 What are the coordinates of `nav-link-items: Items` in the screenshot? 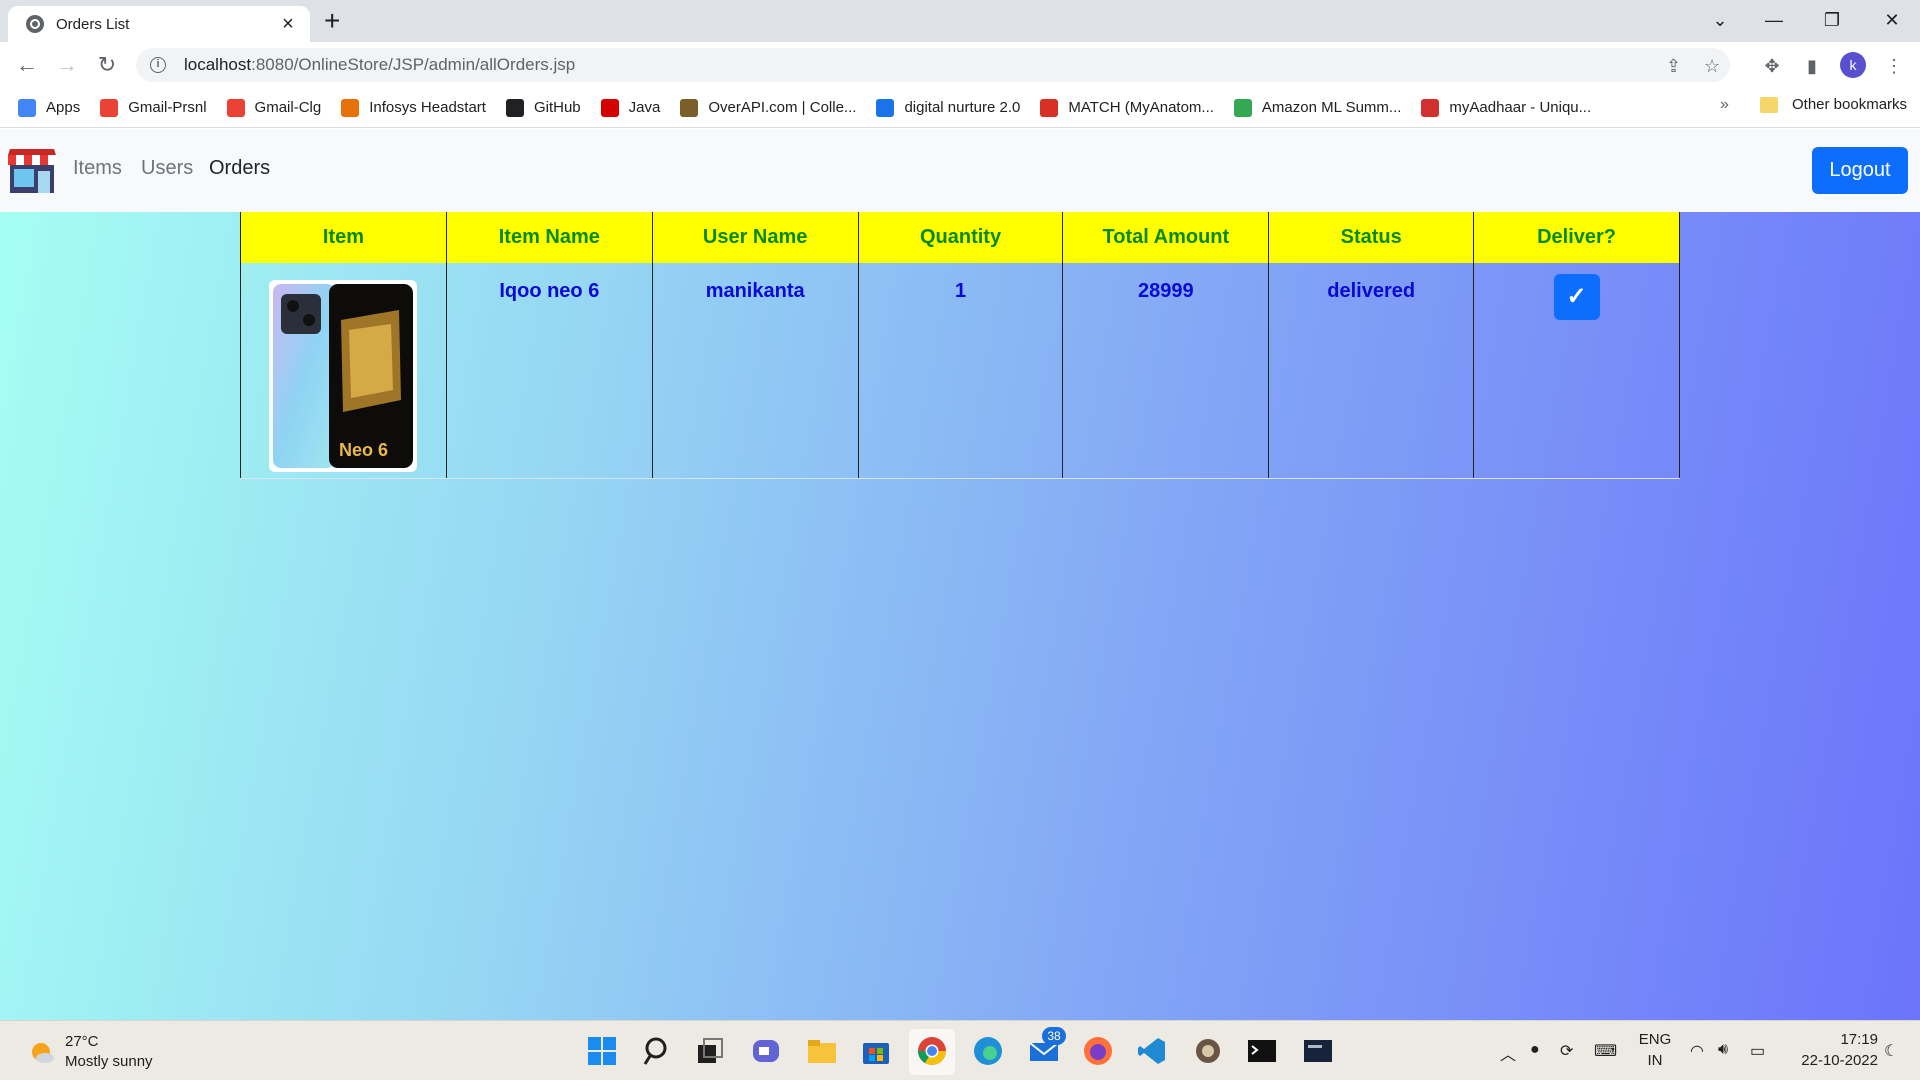 It's located at (97, 168).